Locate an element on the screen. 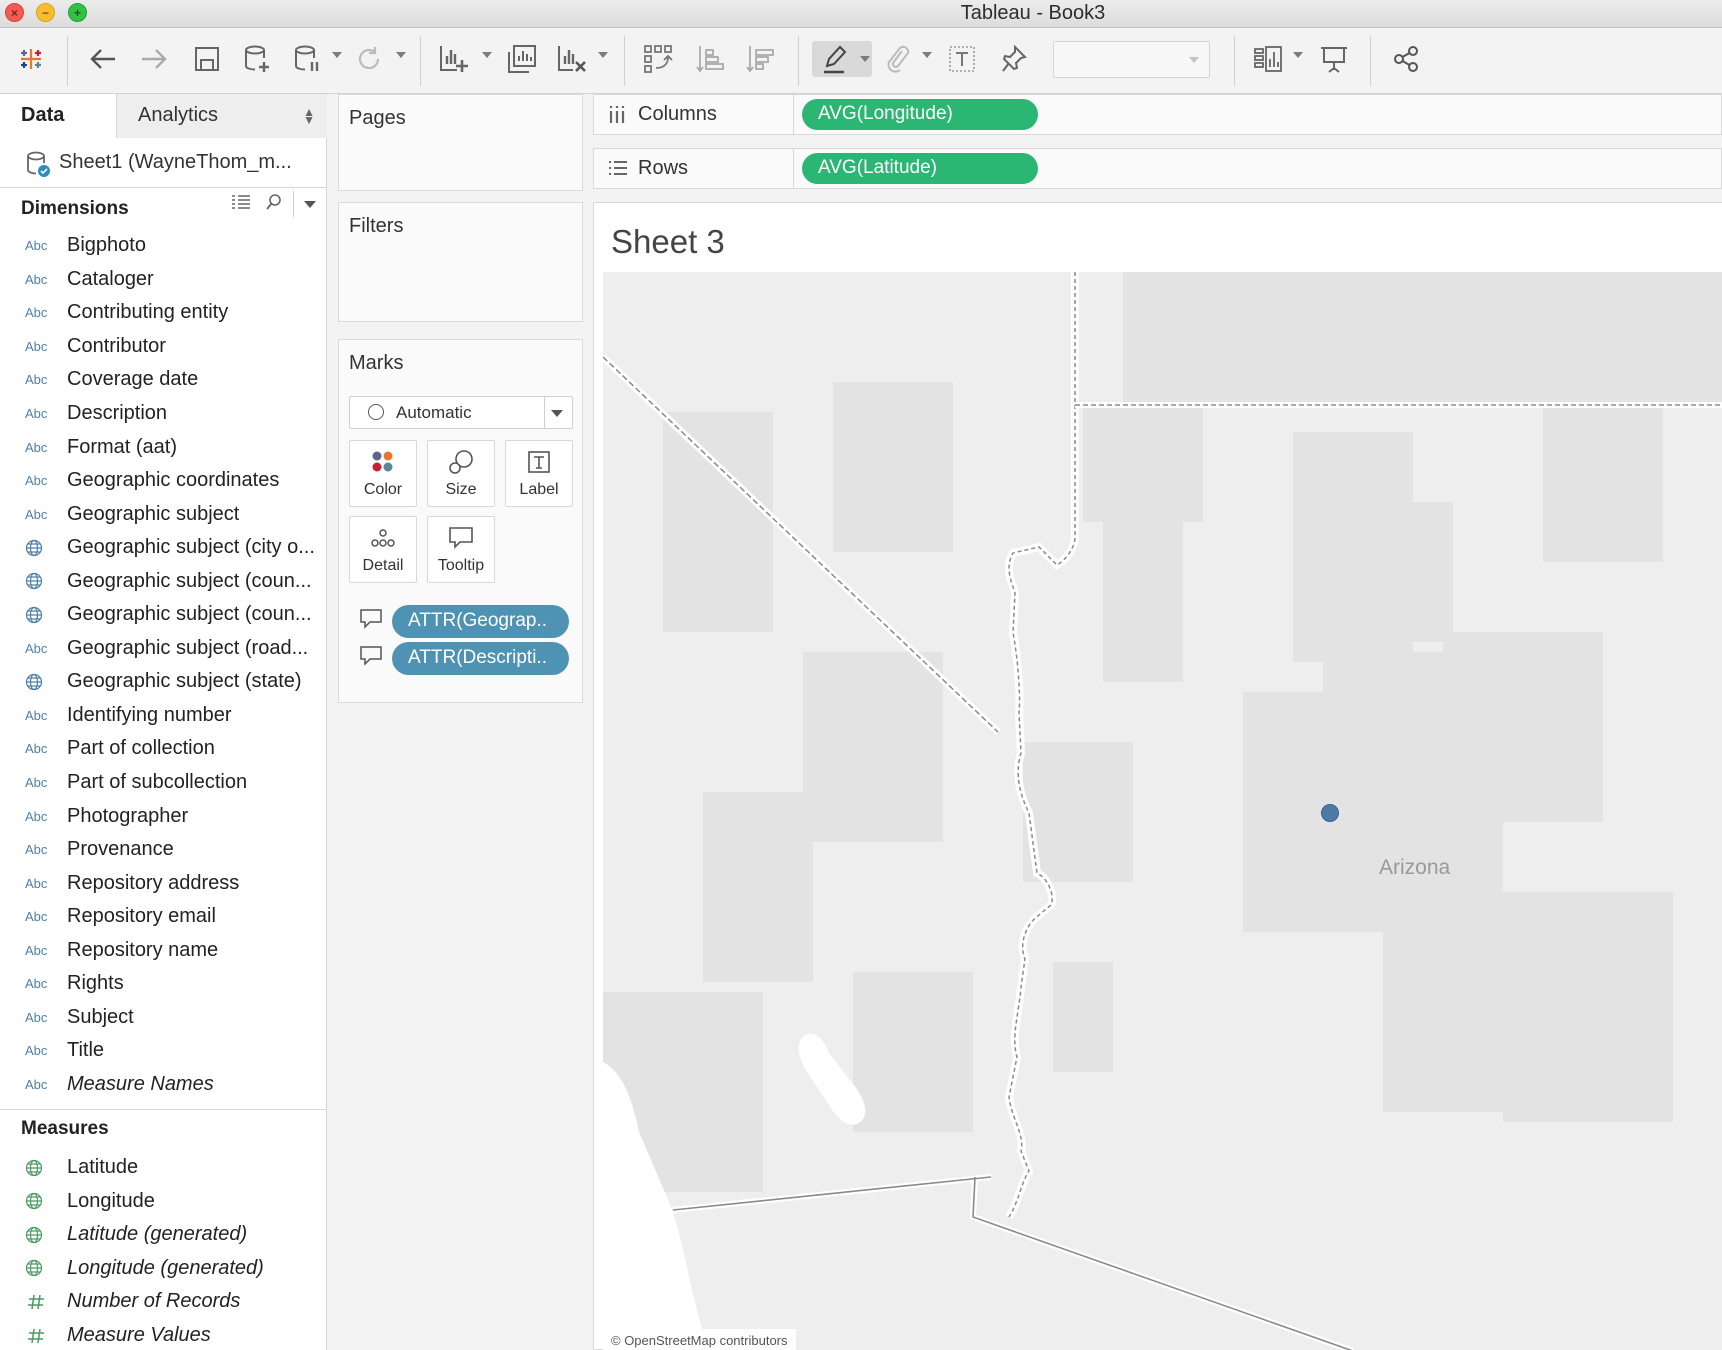  columns-shelf: Columns AVG(Longitude) is located at coordinates (1157, 114).